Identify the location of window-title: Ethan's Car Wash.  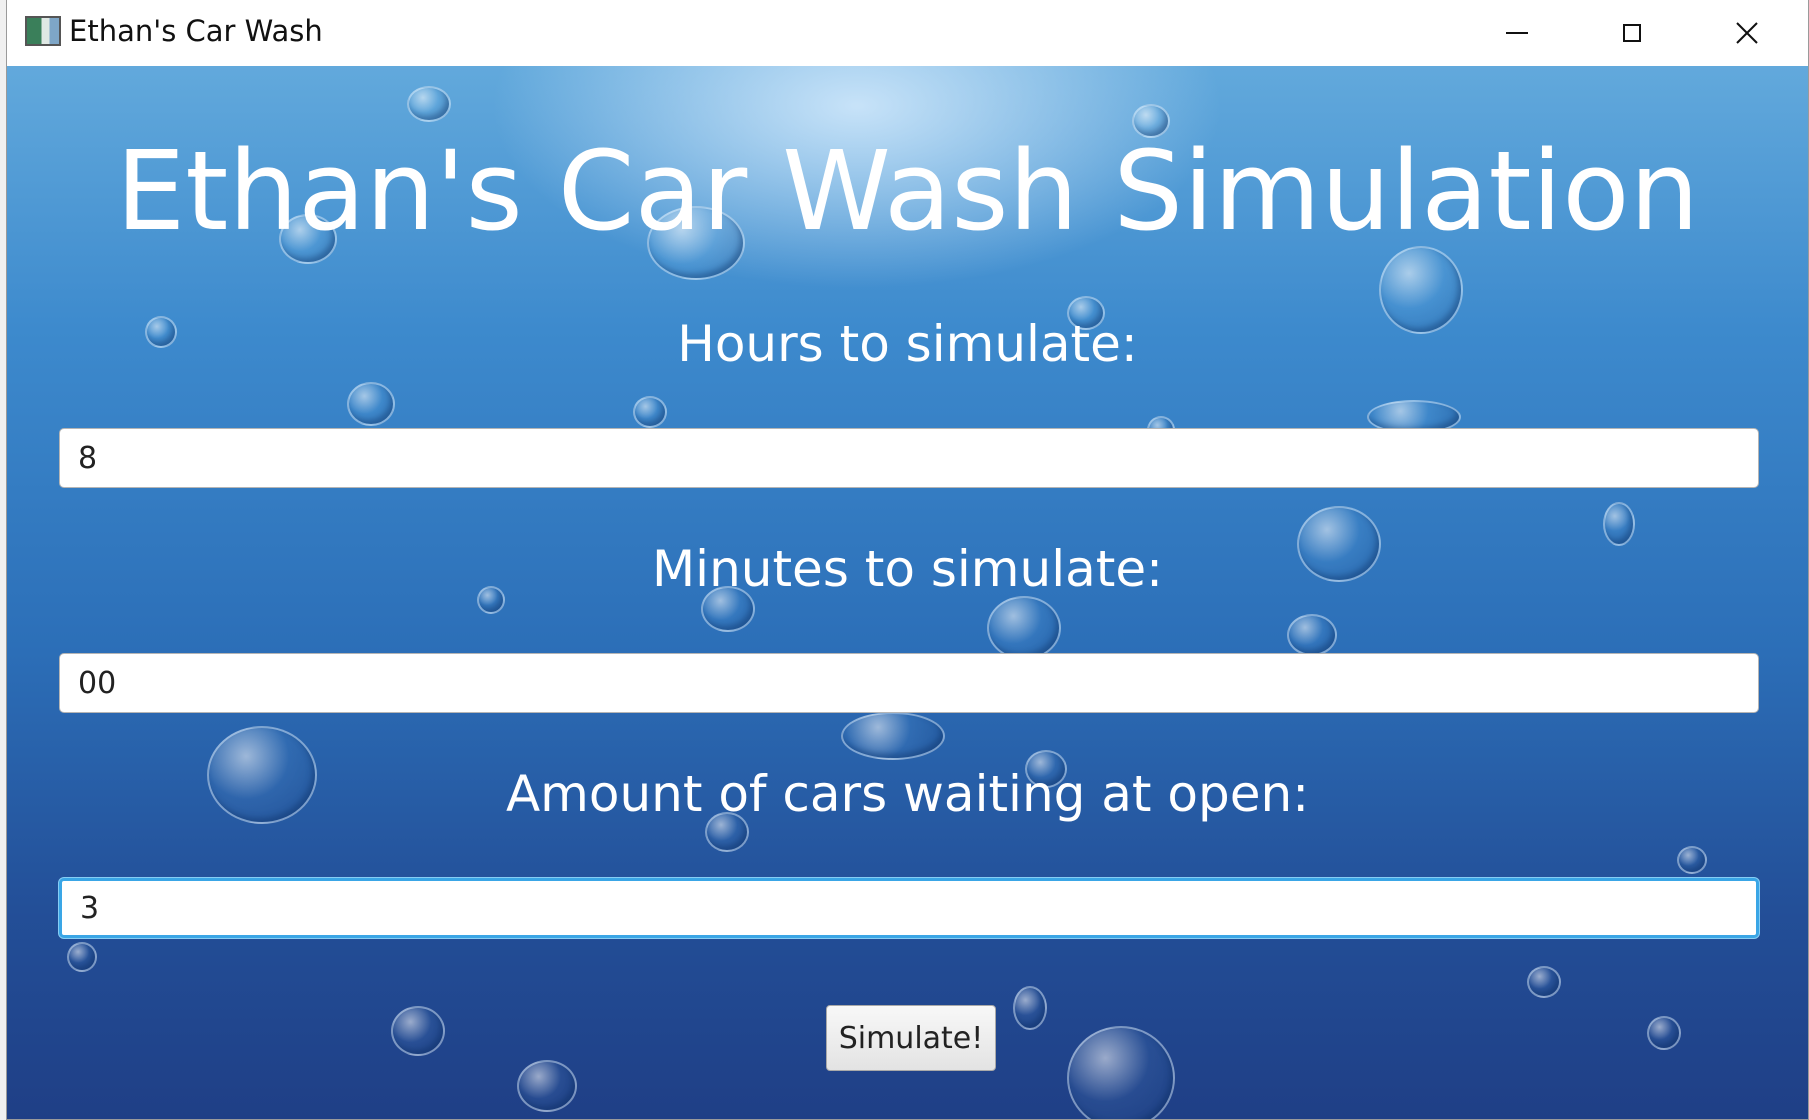
(196, 31).